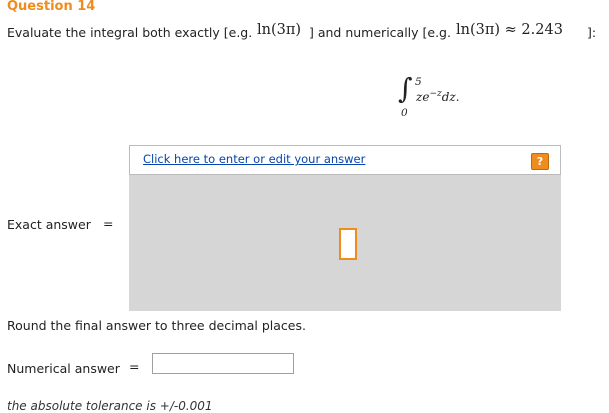 The height and width of the screenshot is (413, 609). I want to click on prompt-text-2: ] and numerically [e.g., so click(380, 32).